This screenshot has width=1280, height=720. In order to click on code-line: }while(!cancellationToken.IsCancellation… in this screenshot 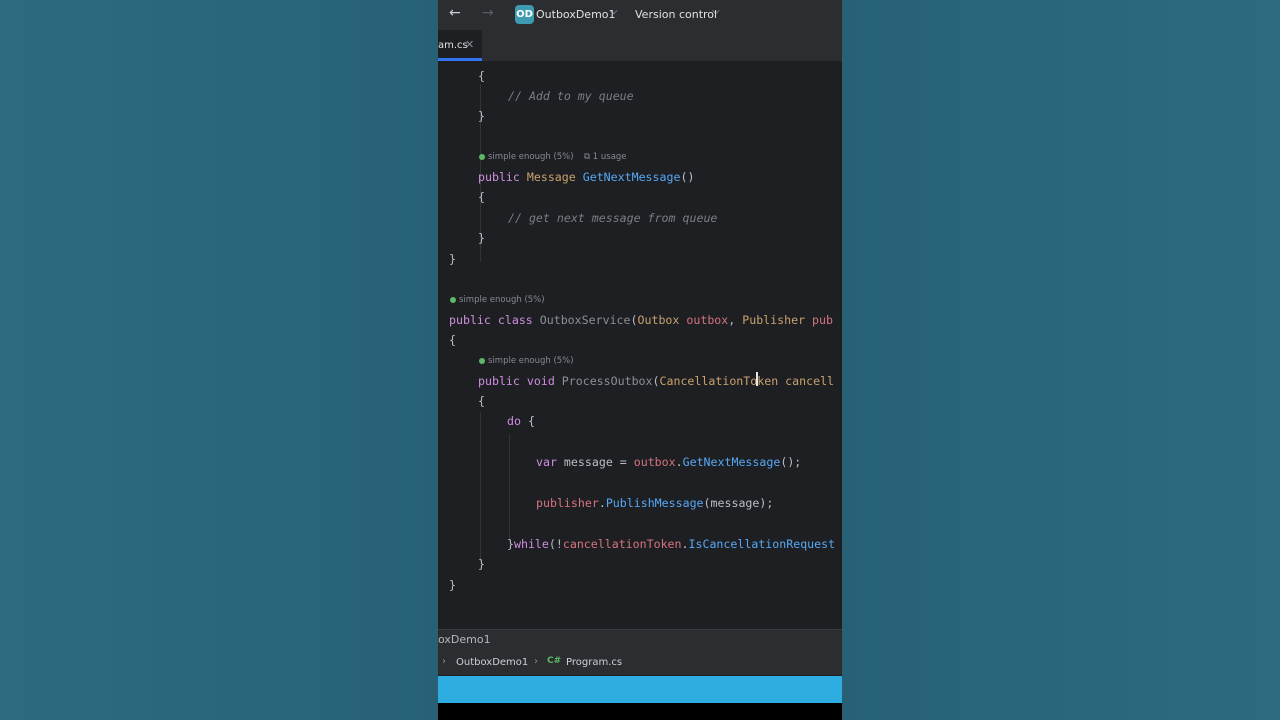, I will do `click(671, 544)`.